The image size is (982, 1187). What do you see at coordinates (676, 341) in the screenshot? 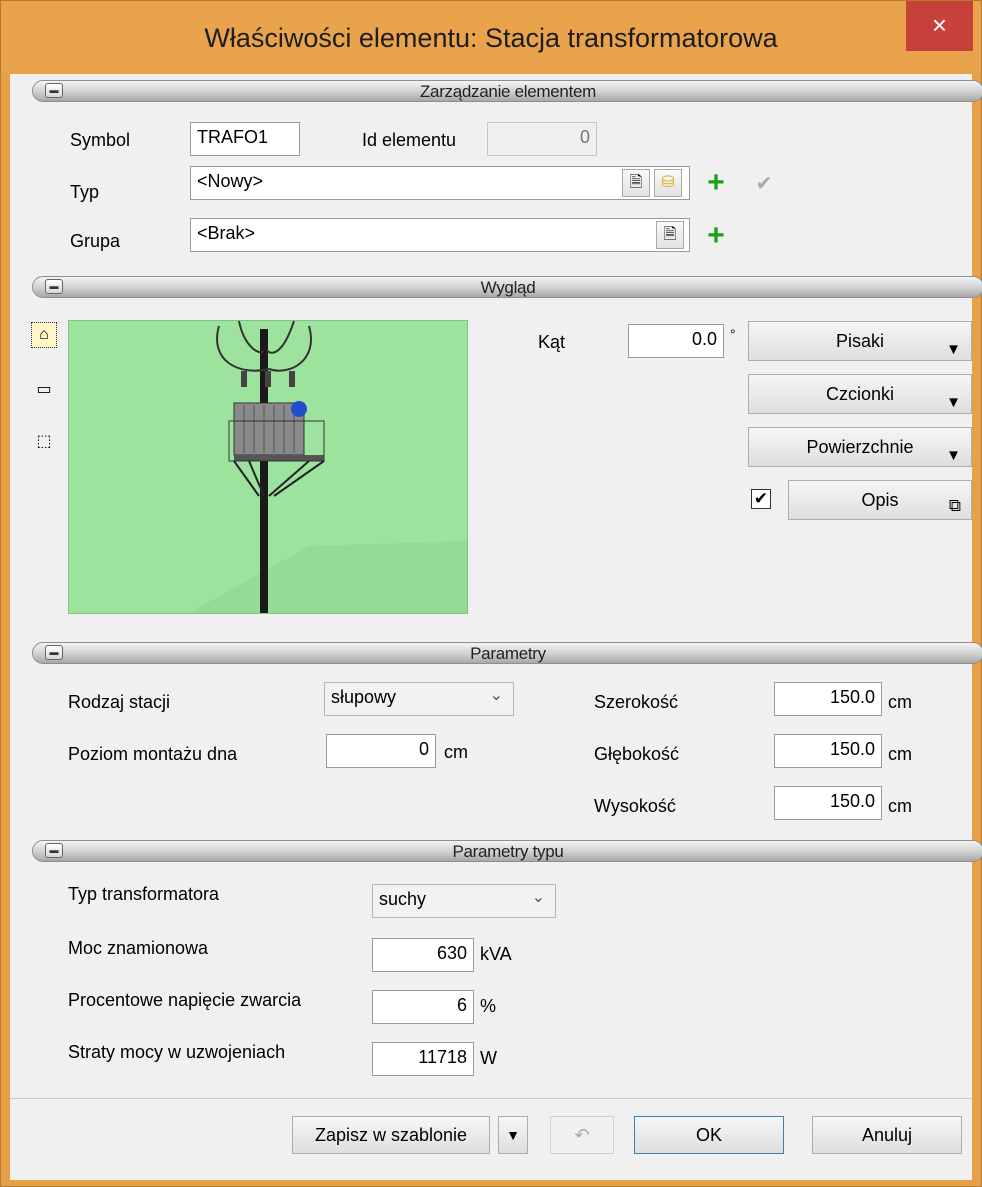
I see `angle-input: 0.0` at bounding box center [676, 341].